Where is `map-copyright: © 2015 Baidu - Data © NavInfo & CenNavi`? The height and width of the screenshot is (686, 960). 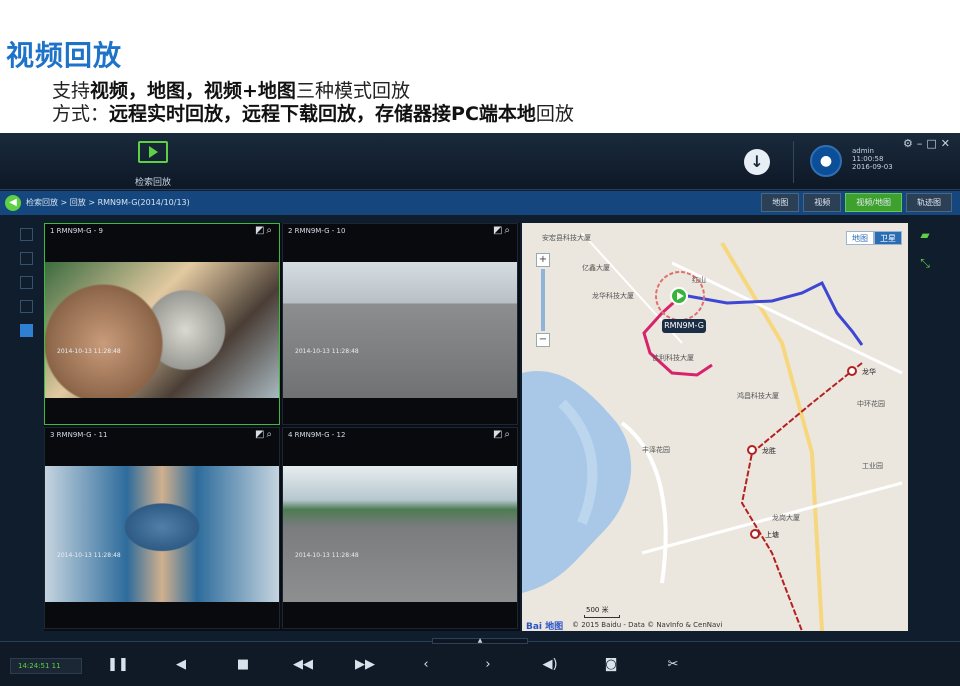 map-copyright: © 2015 Baidu - Data © NavInfo & CenNavi is located at coordinates (647, 625).